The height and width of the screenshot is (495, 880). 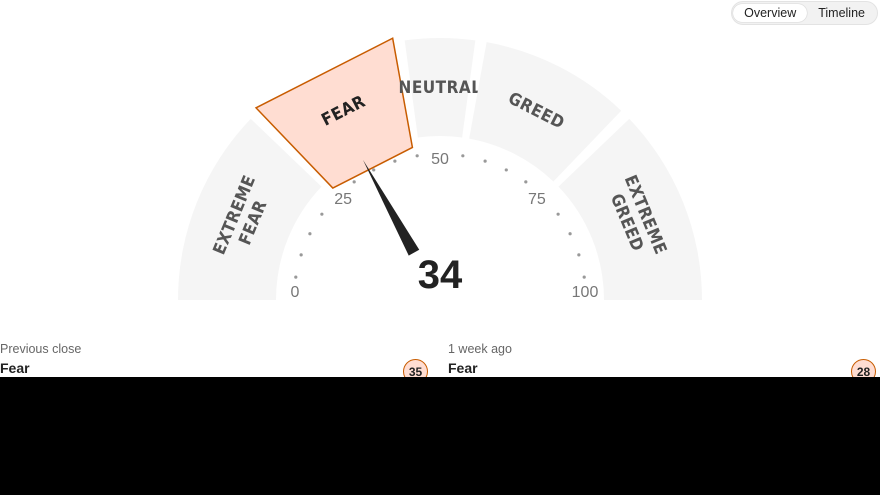 What do you see at coordinates (585, 292) in the screenshot?
I see `tick-label-100: 100` at bounding box center [585, 292].